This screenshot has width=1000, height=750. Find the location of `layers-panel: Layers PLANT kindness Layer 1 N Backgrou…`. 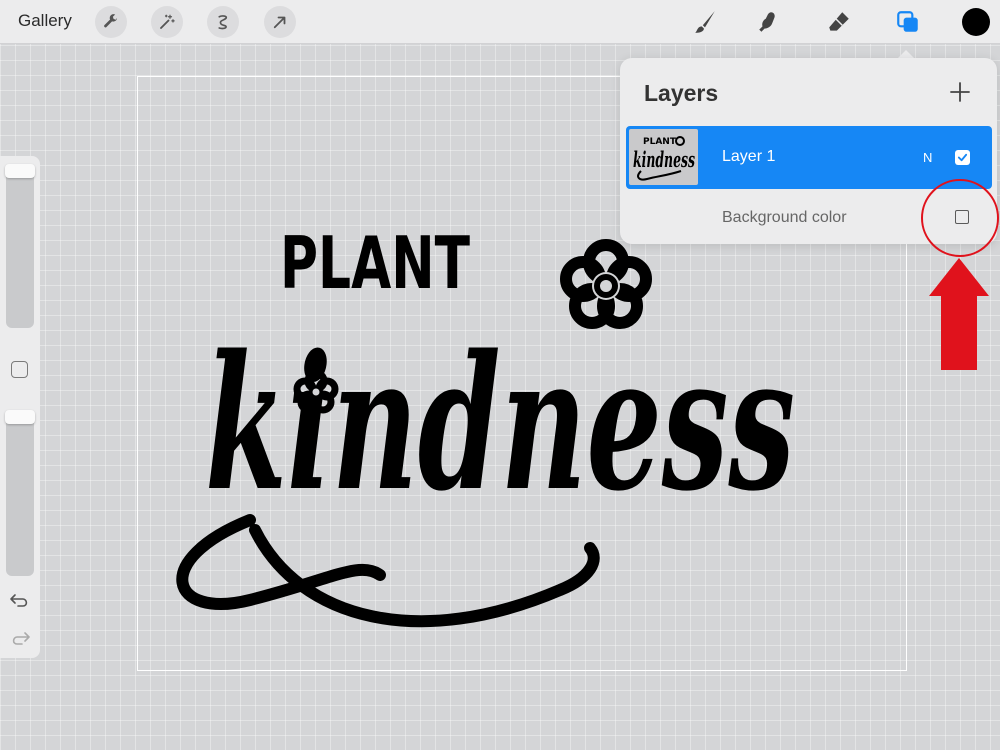

layers-panel: Layers PLANT kindness Layer 1 N Backgrou… is located at coordinates (808, 151).